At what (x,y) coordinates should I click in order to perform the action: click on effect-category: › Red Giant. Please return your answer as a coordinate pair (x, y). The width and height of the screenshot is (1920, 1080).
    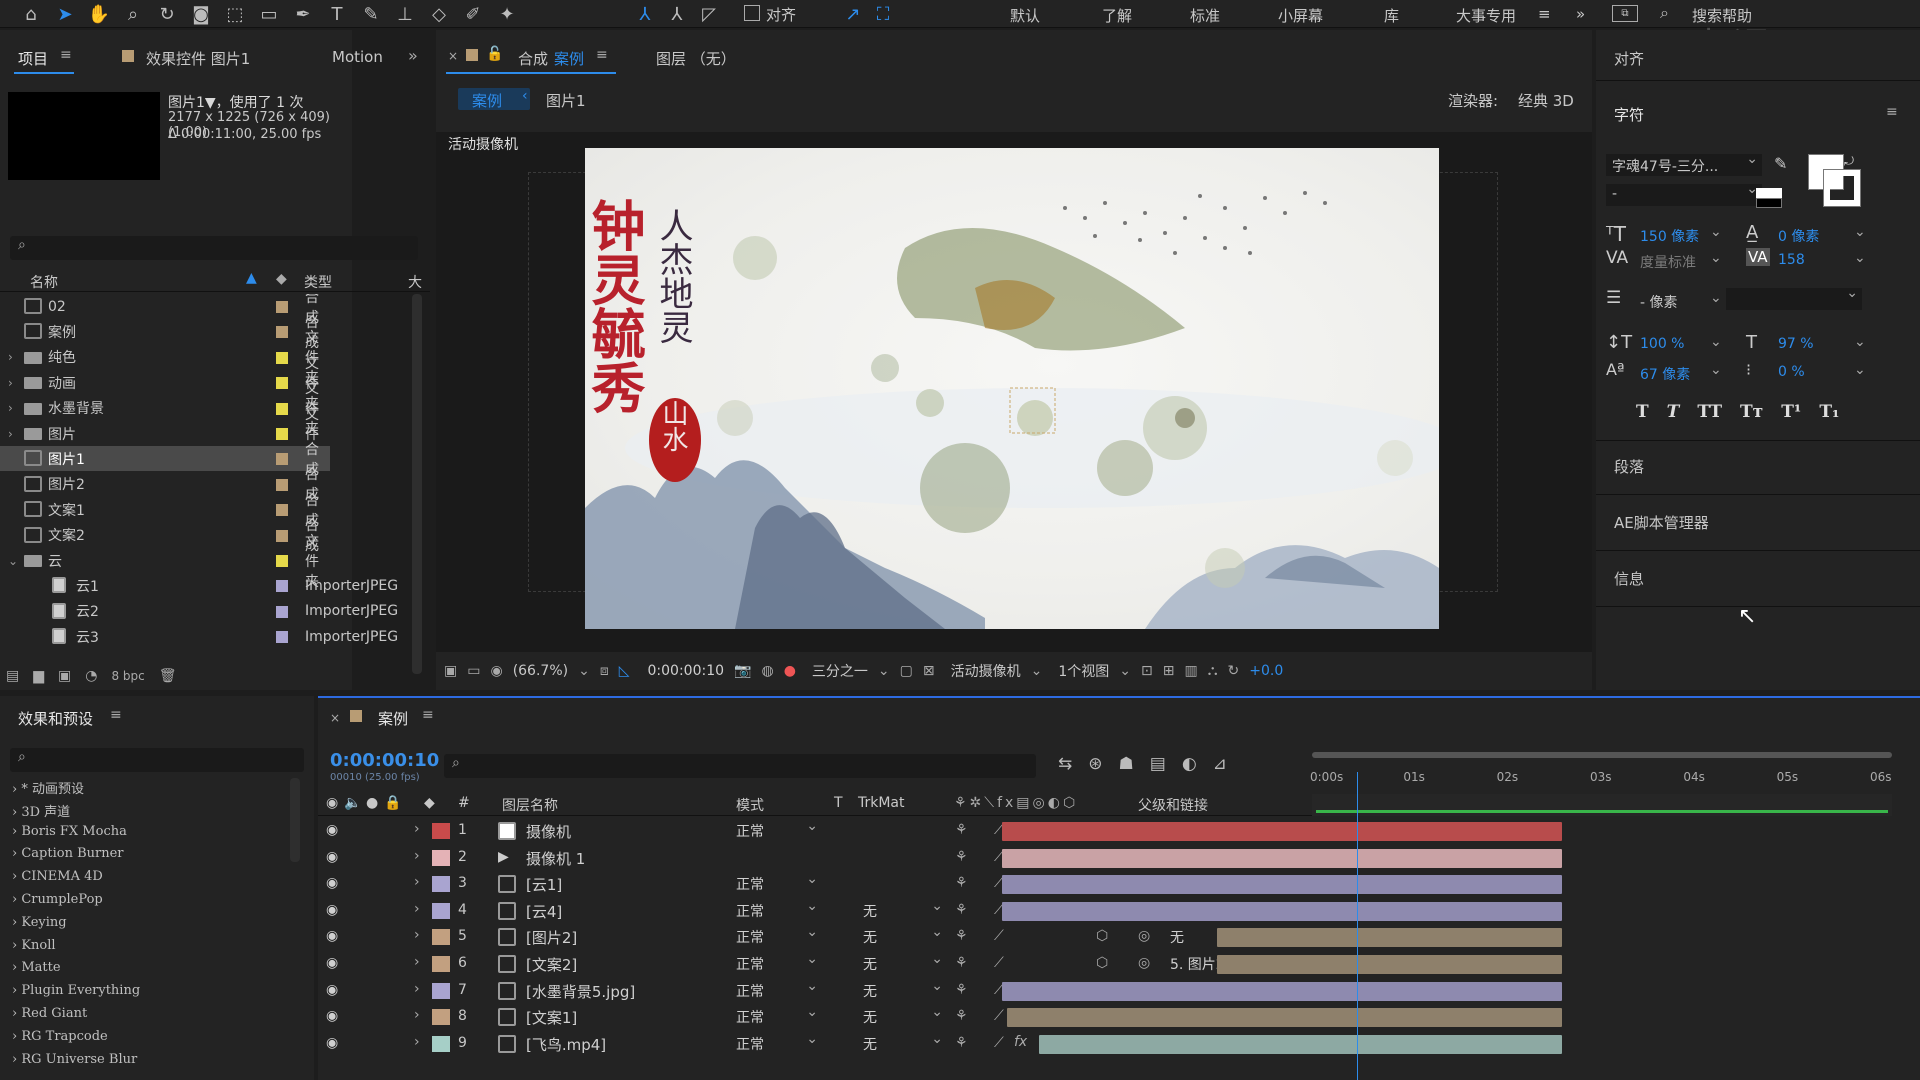
    Looking at the image, I should click on (49, 1013).